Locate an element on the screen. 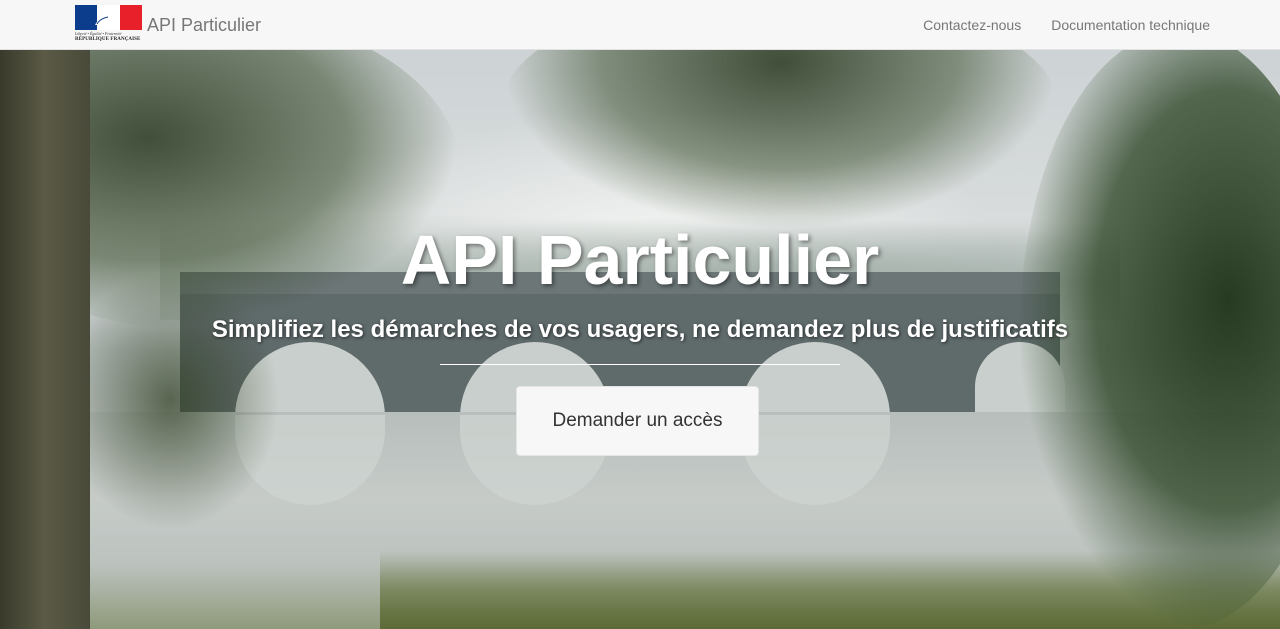  logo-text: RÉPUBLIQUE FRANÇAISE is located at coordinates (108, 39).